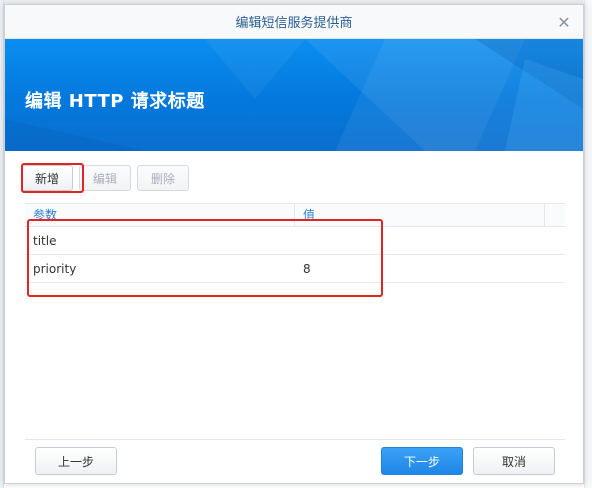 This screenshot has width=592, height=488. What do you see at coordinates (420, 215) in the screenshot?
I see `column-header-value: 值` at bounding box center [420, 215].